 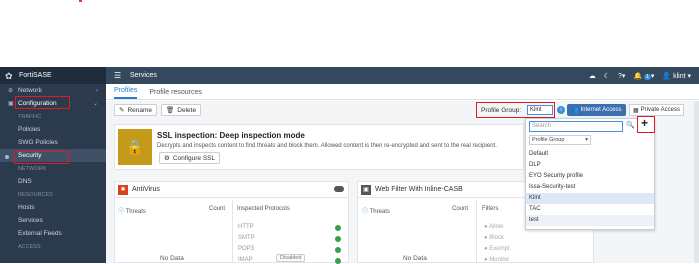 I want to click on dropdown-item-eyo: EYO Security profile, so click(x=590, y=176).